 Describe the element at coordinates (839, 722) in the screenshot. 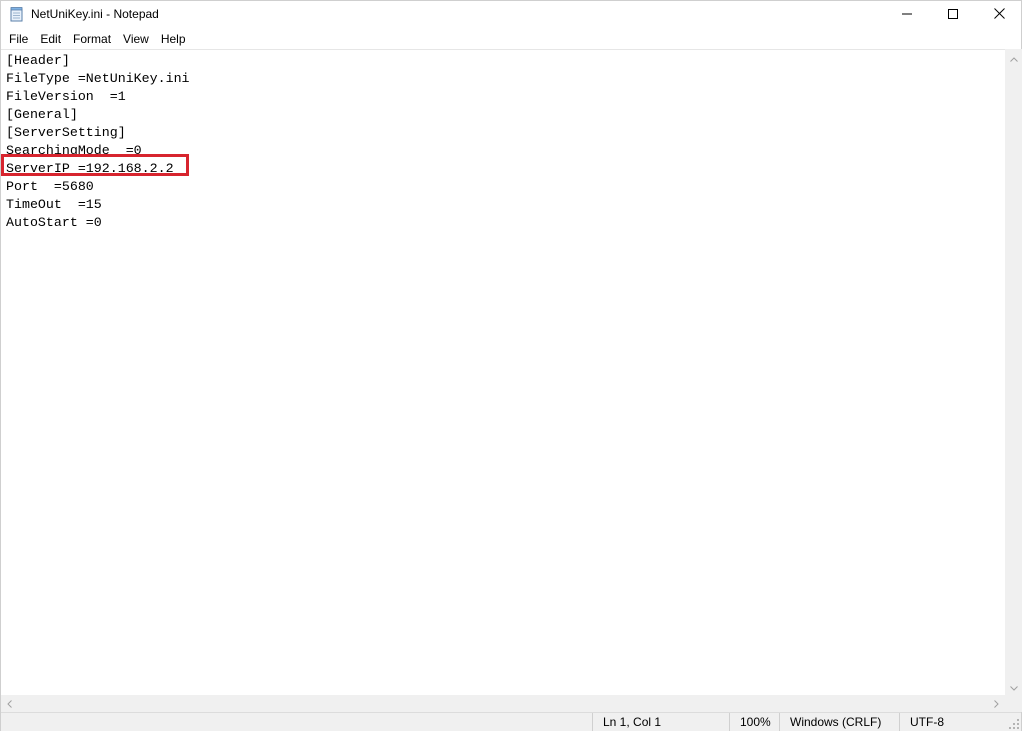

I see `line-ending: Windows (CRLF)` at that location.